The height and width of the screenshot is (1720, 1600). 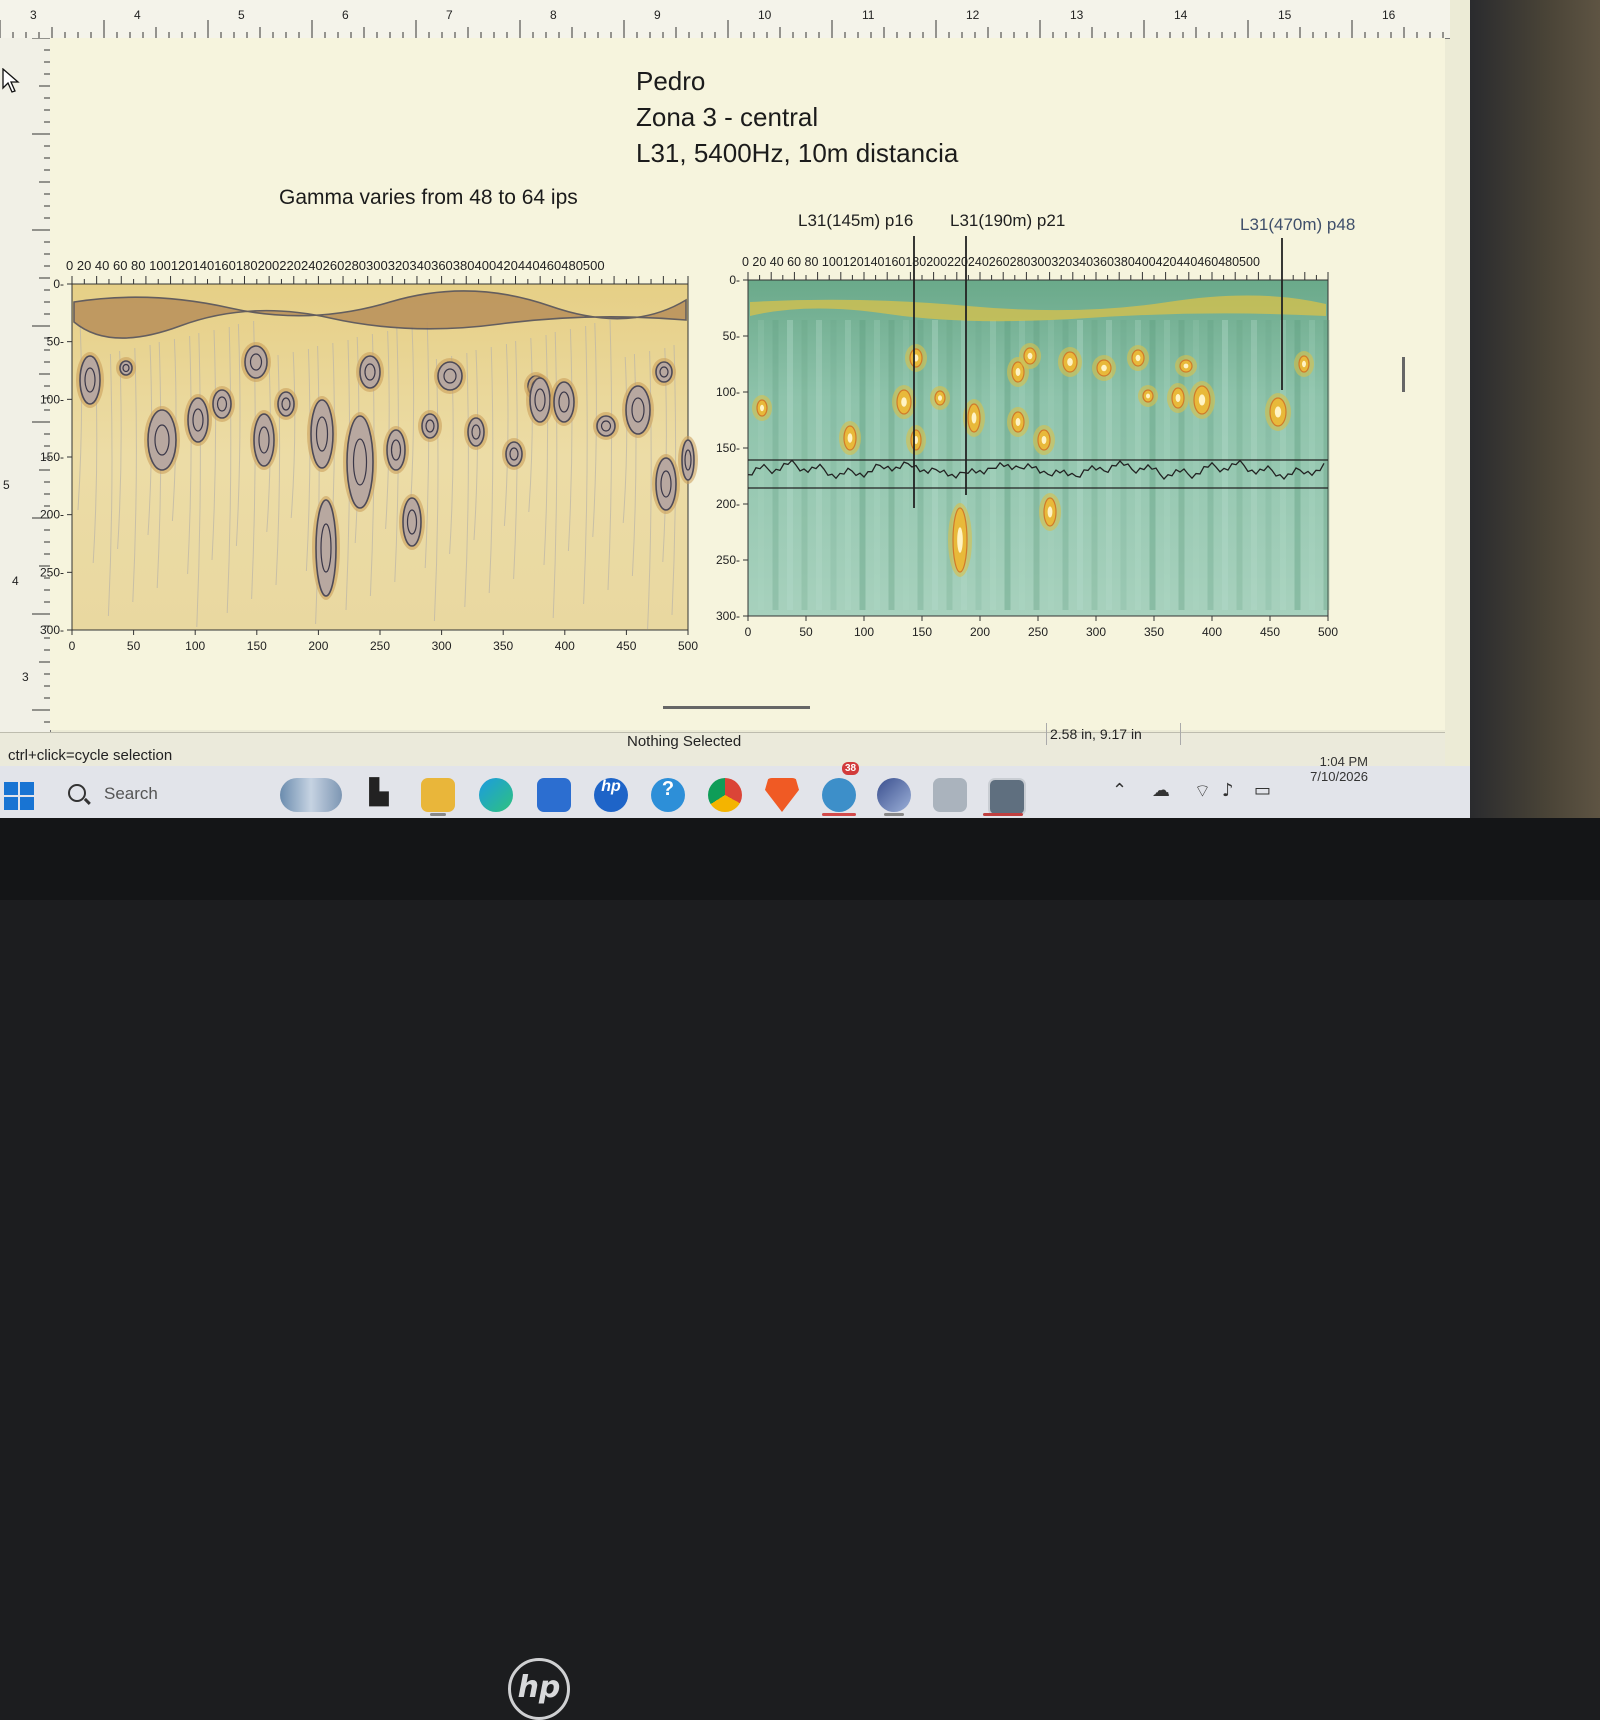 I want to click on marker-label-190m: L31(190m) p21, so click(x=1008, y=220).